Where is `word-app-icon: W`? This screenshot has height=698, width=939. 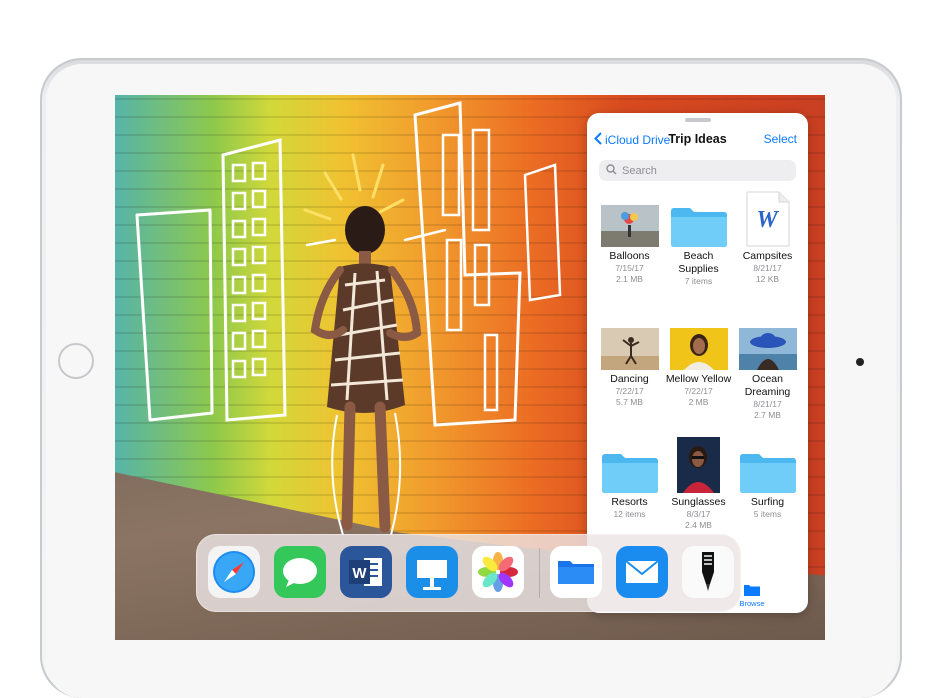 word-app-icon: W is located at coordinates (366, 572).